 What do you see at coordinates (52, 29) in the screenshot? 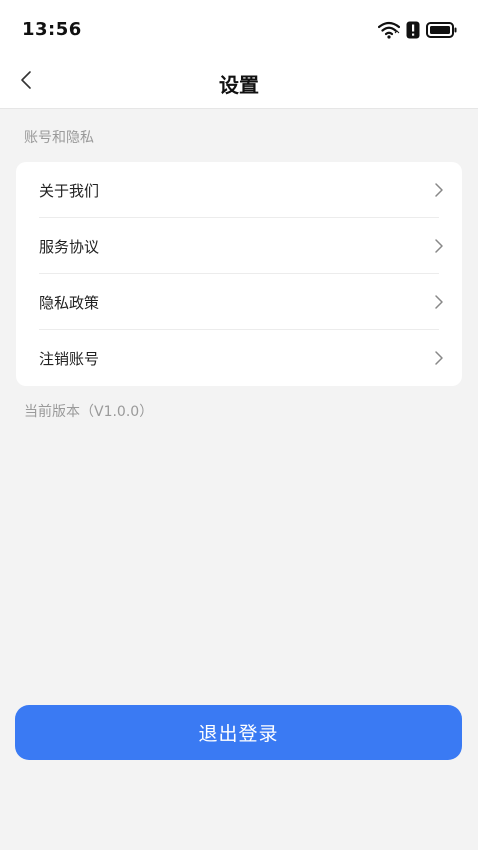
I see `status-time: 13:56` at bounding box center [52, 29].